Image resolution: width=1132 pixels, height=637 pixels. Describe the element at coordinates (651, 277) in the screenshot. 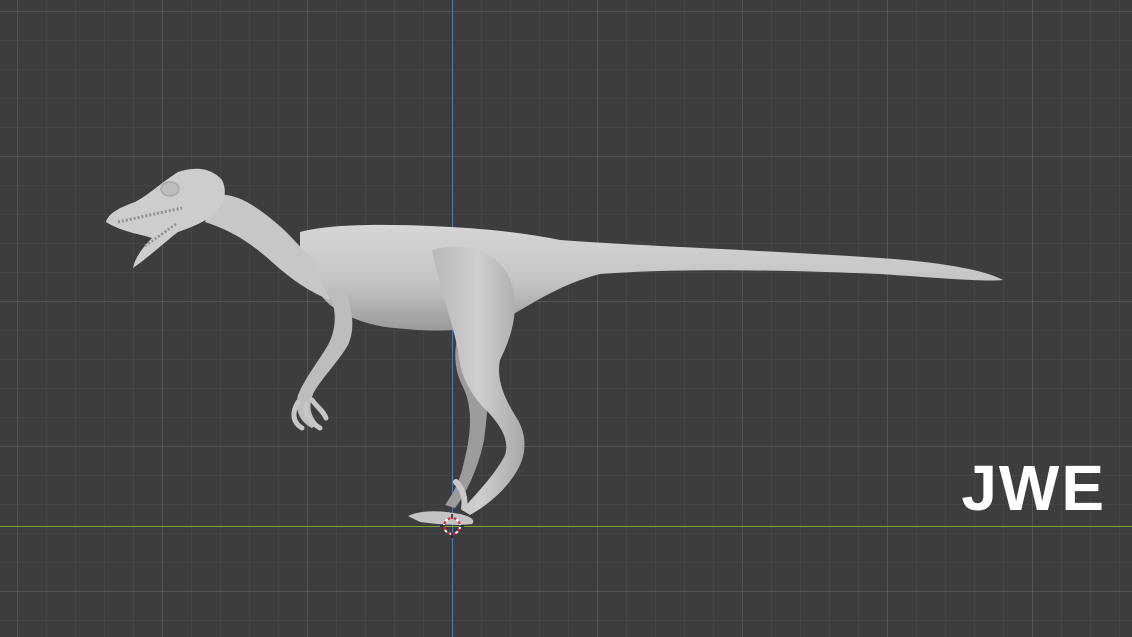

I see `raptor-body` at that location.